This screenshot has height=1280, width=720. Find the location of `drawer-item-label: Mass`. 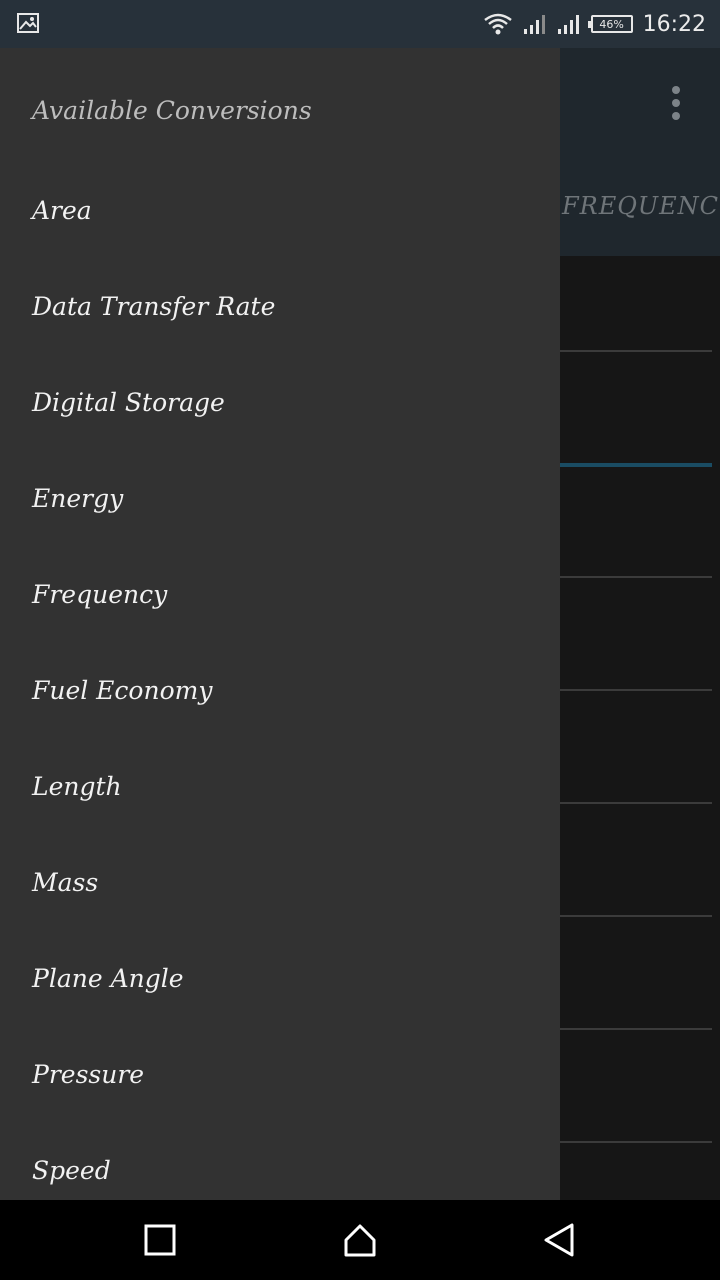

drawer-item-label: Mass is located at coordinates (65, 882).